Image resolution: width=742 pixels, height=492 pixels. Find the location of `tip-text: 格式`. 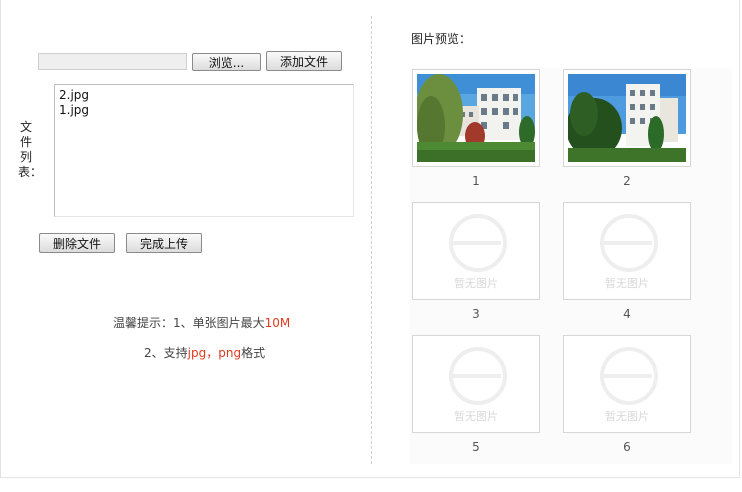

tip-text: 格式 is located at coordinates (253, 353).